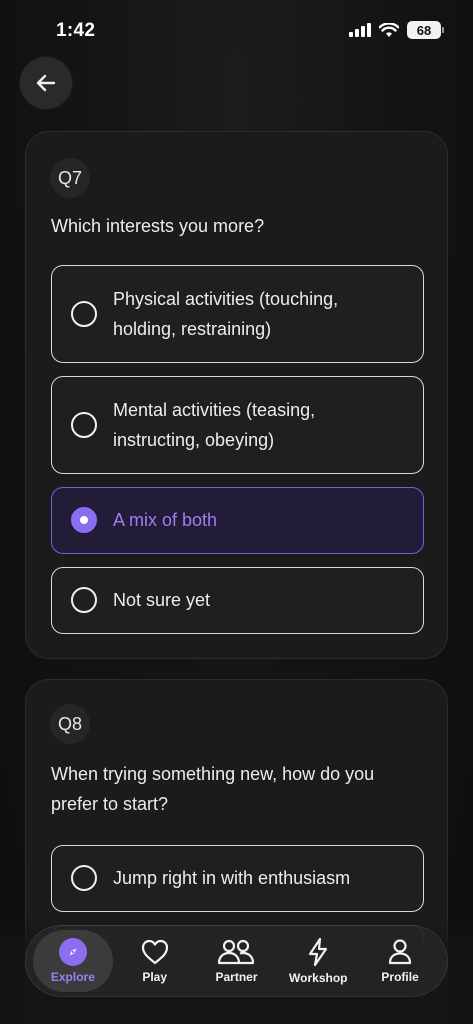 This screenshot has width=473, height=1024. I want to click on answer-option: Jump right in with enthusiasm, so click(237, 878).